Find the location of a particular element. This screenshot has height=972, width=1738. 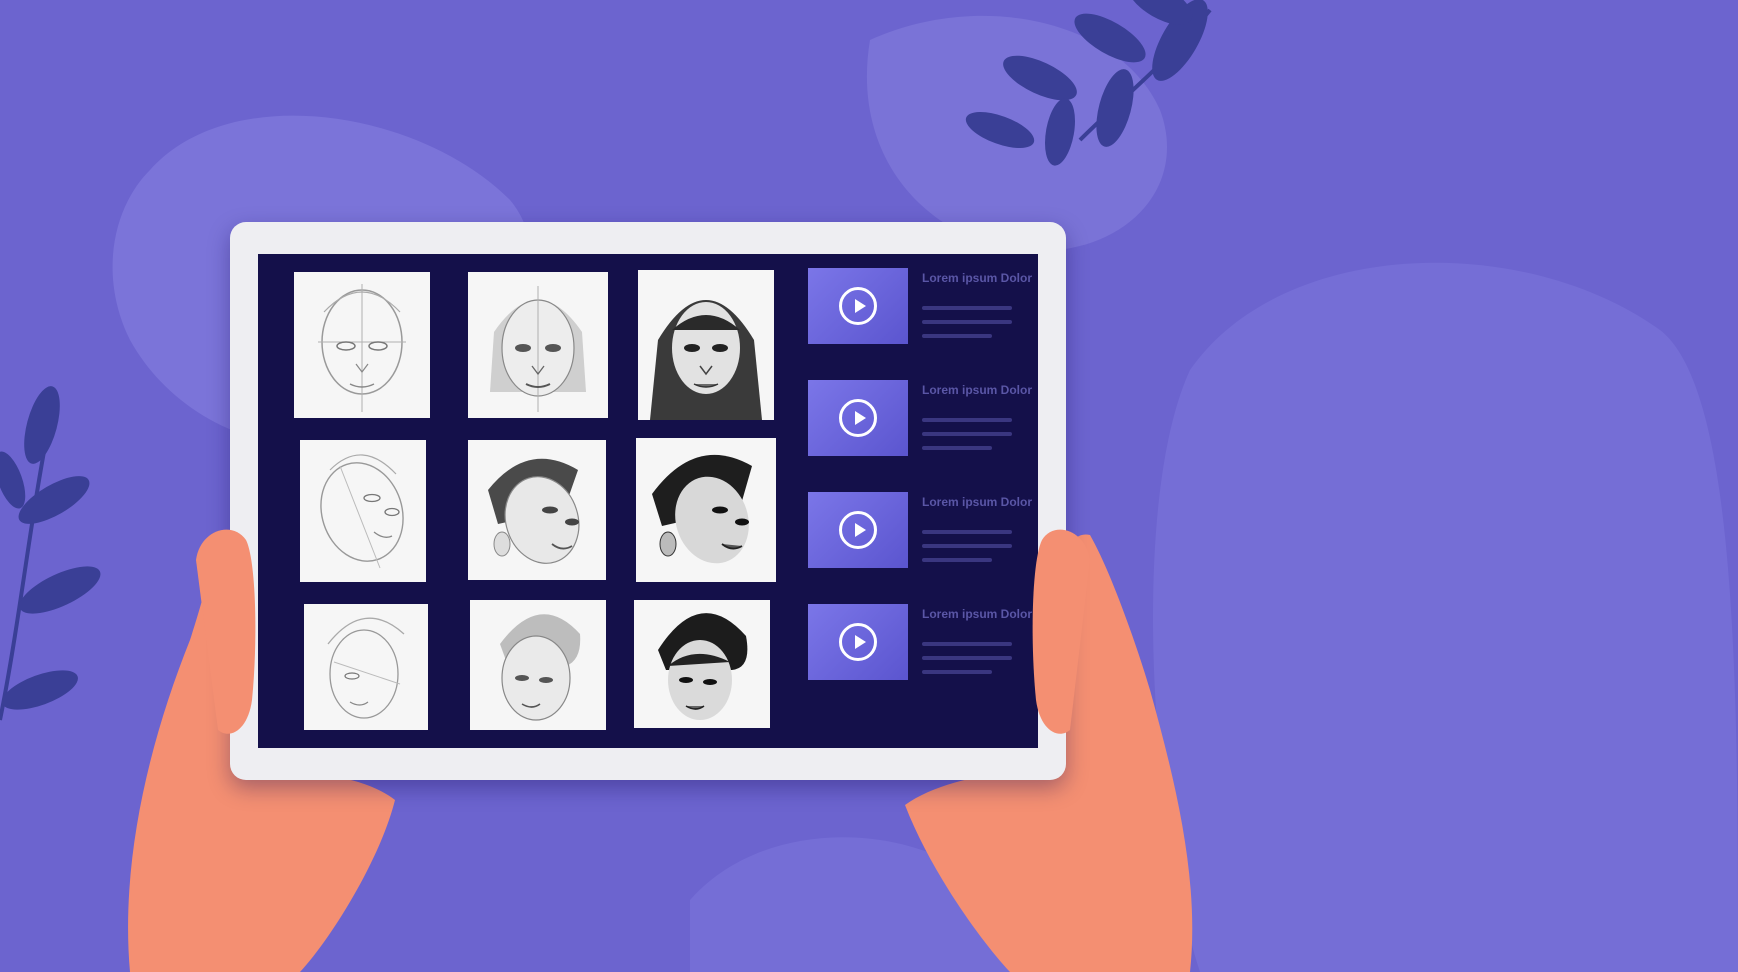

sketch-face-tilt-outline is located at coordinates (363, 511).